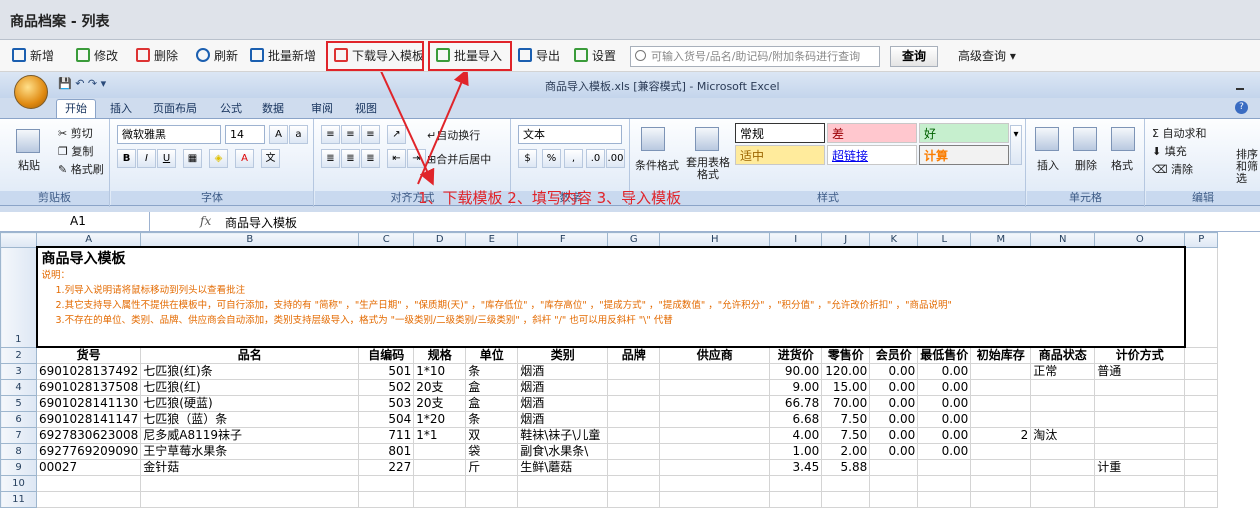 This screenshot has height=521, width=1260. Describe the element at coordinates (386, 435) in the screenshot. I see `cell: 711` at that location.